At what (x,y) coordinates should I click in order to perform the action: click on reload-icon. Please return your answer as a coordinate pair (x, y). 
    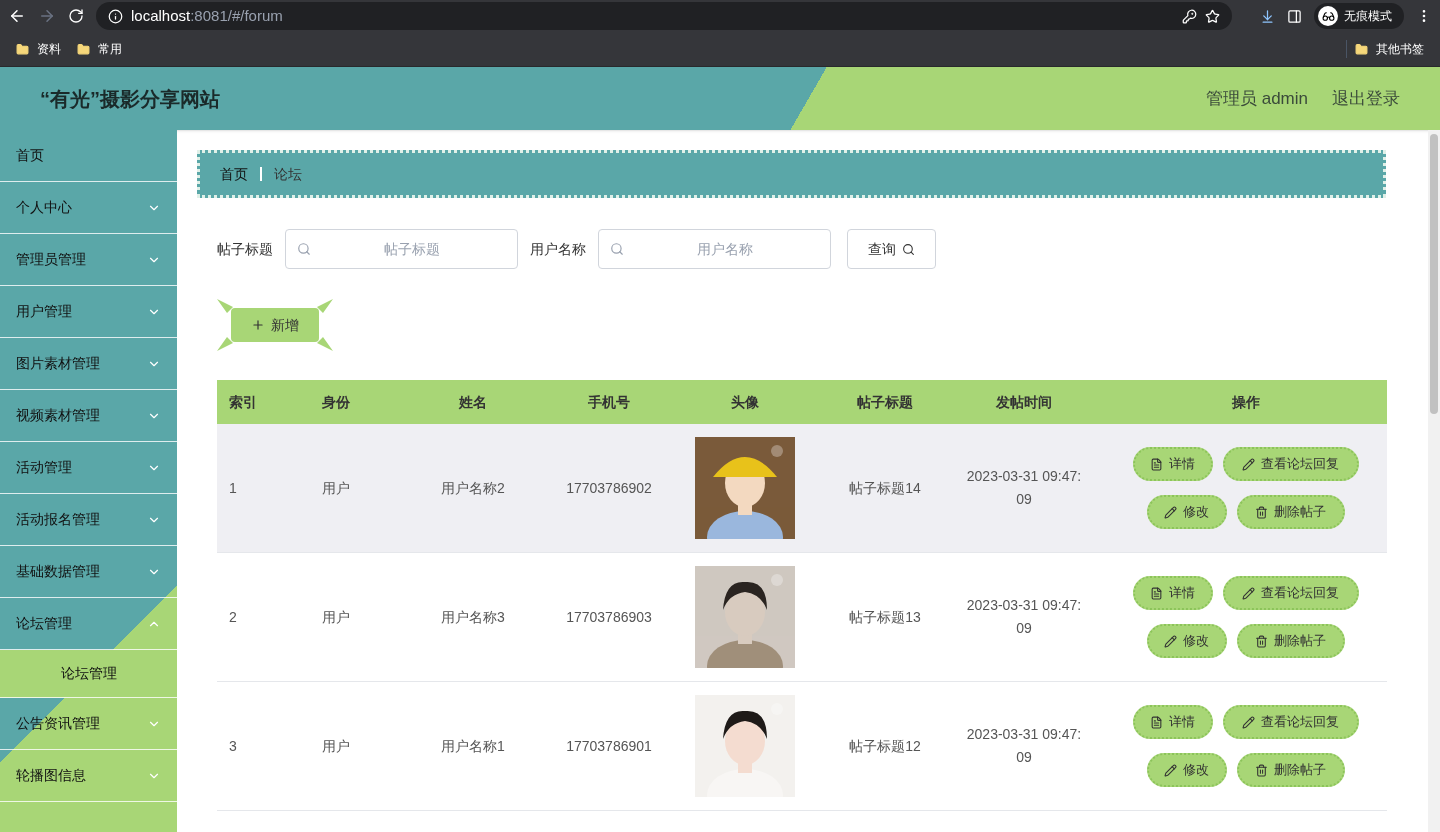
    Looking at the image, I should click on (76, 16).